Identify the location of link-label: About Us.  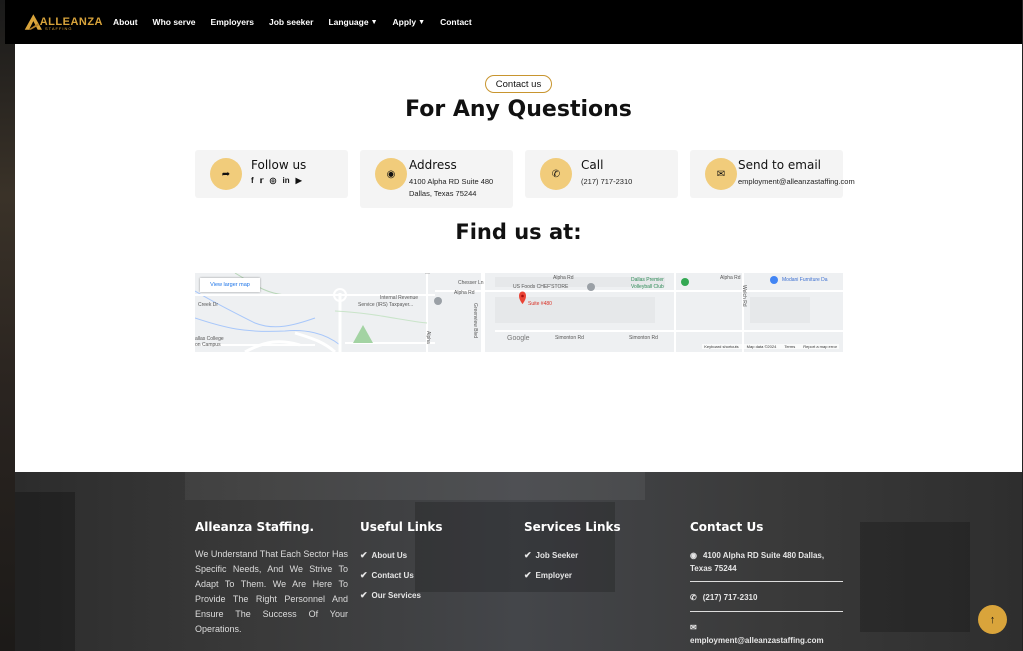
(389, 555).